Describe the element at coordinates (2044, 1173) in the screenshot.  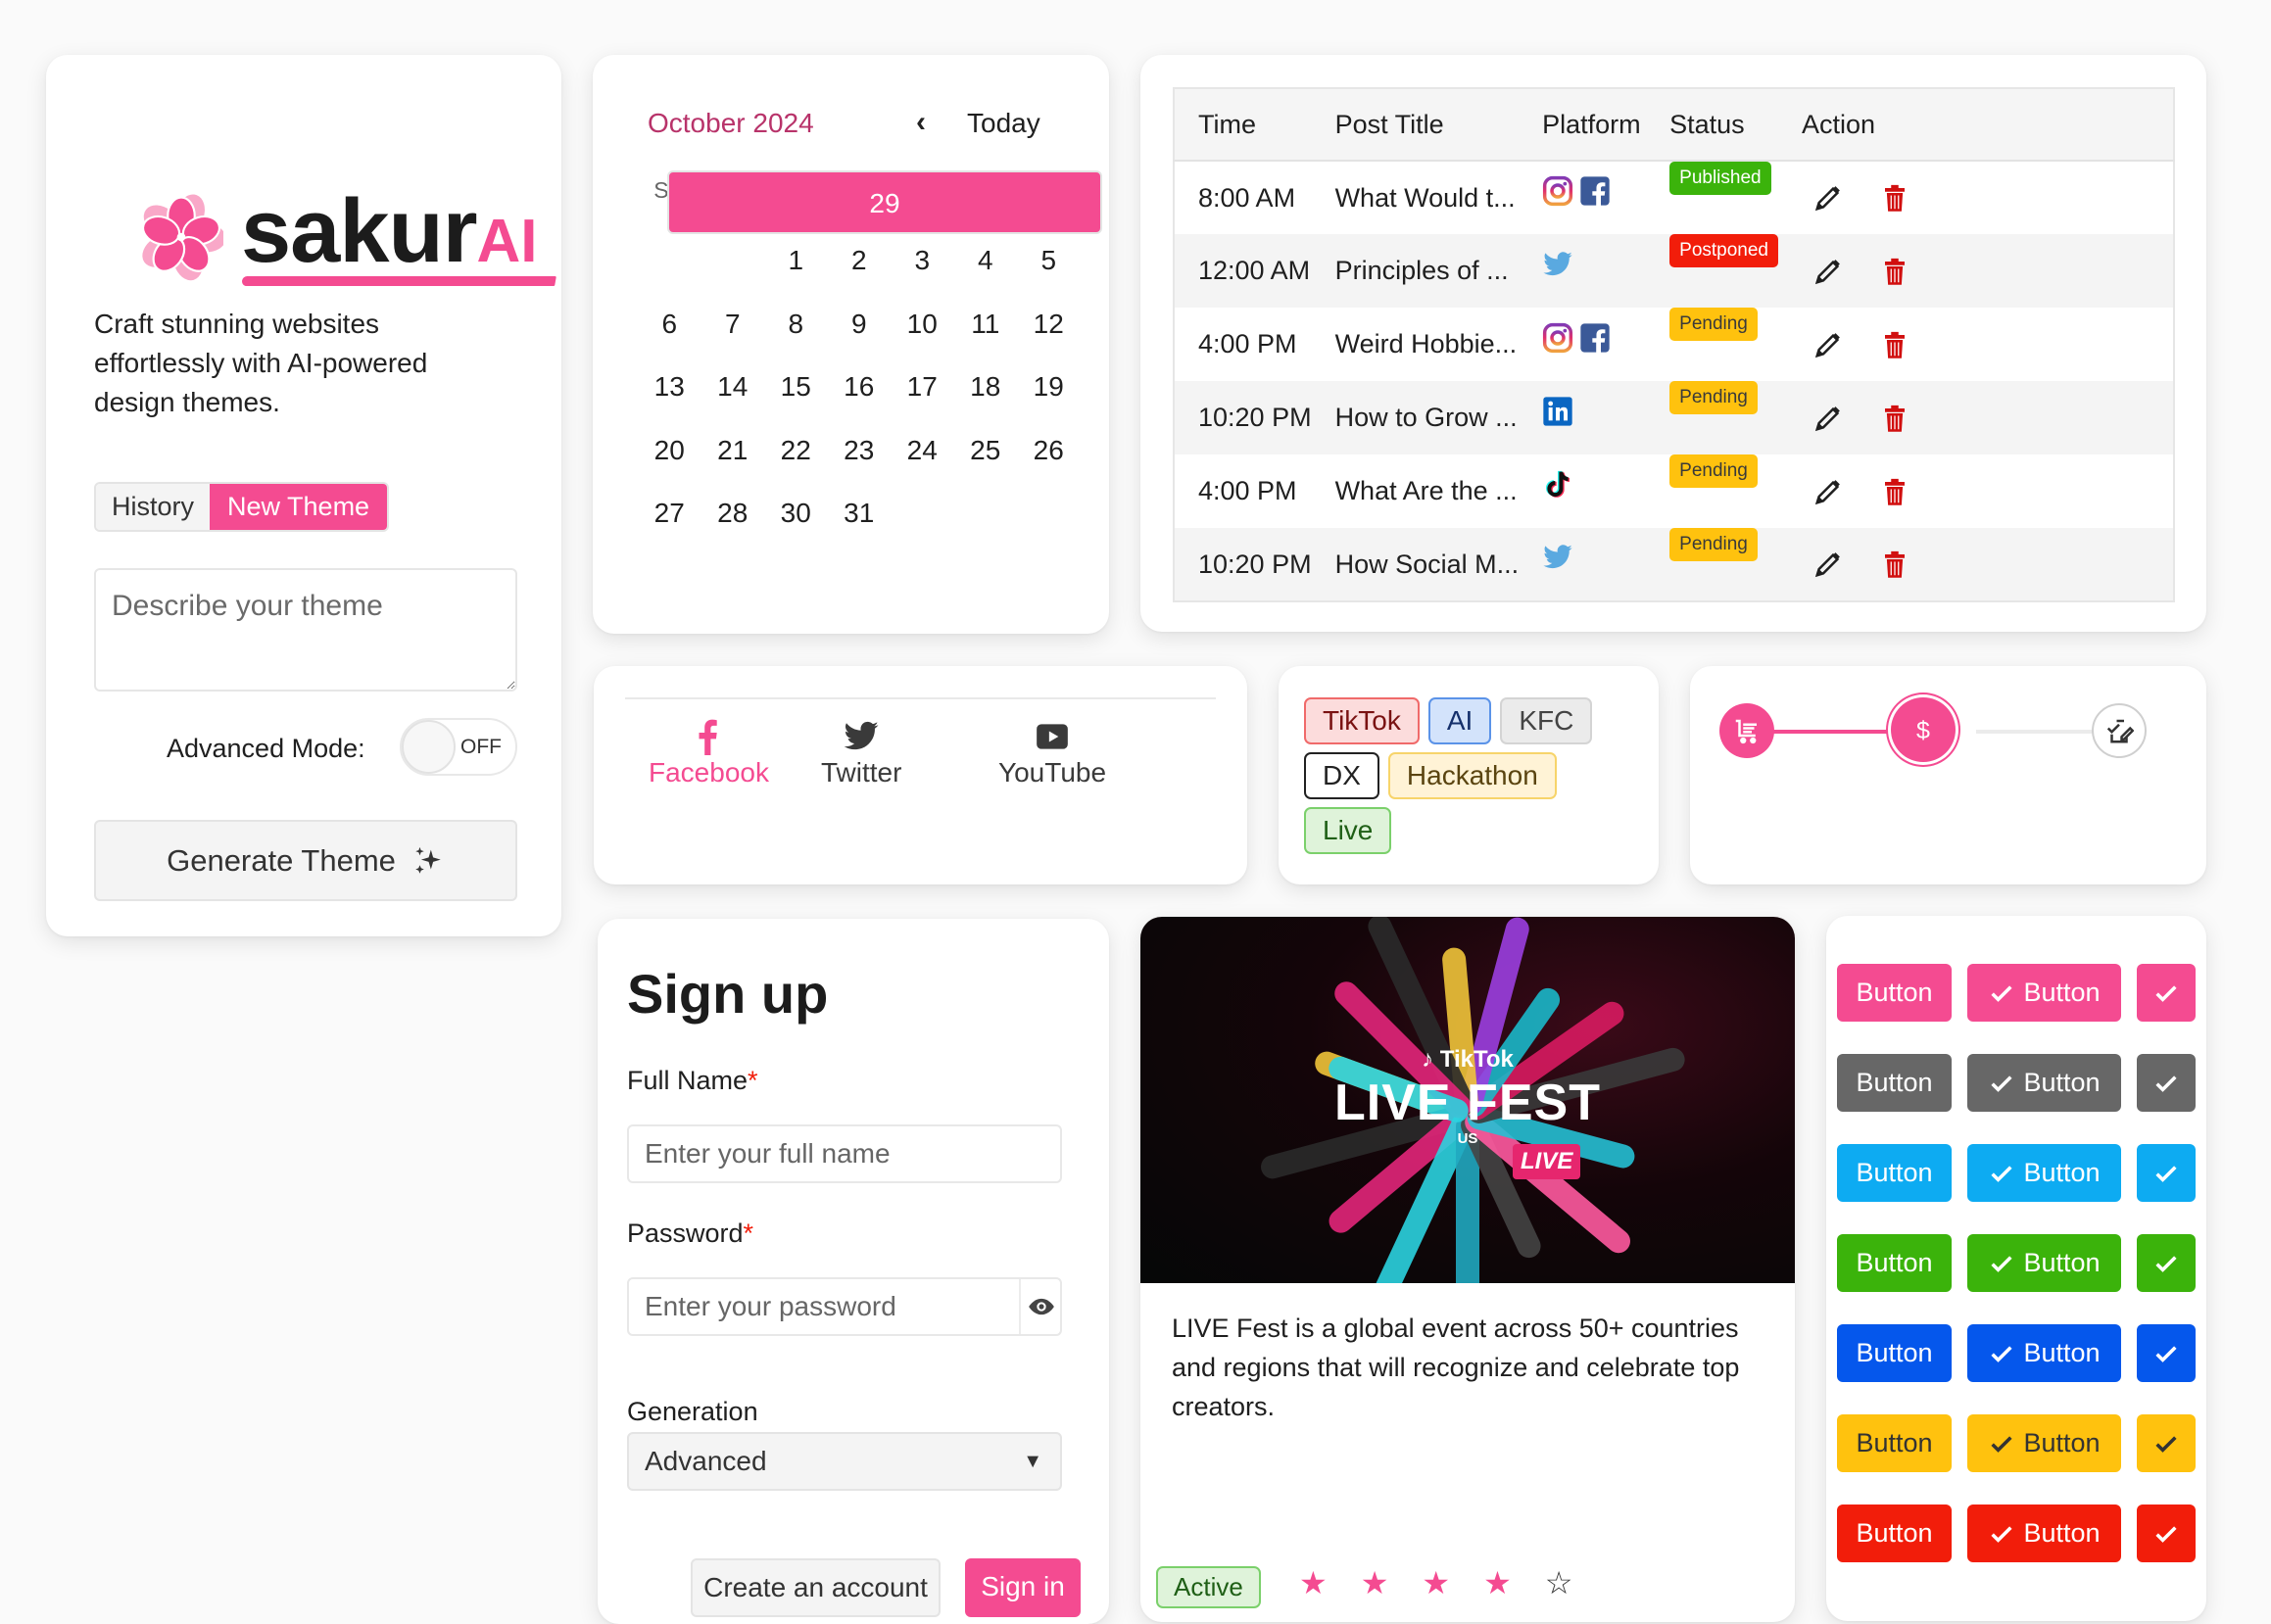
I see `info-icon-button: Button` at that location.